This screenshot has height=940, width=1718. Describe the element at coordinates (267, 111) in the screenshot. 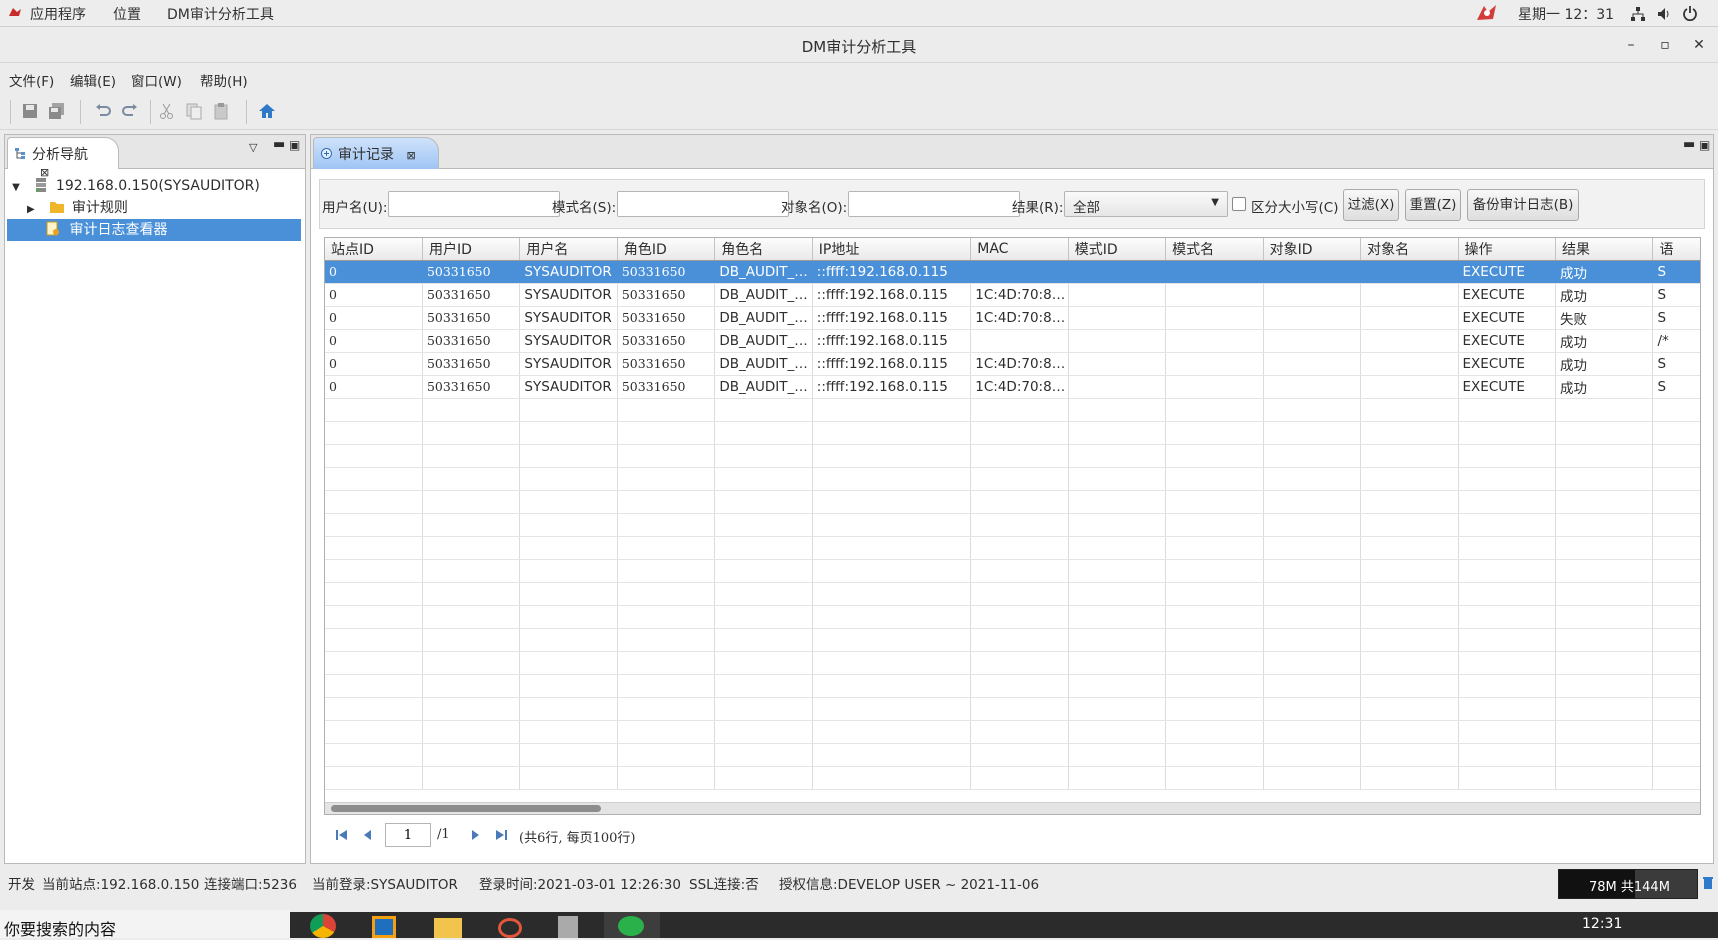

I see `home-icon` at that location.